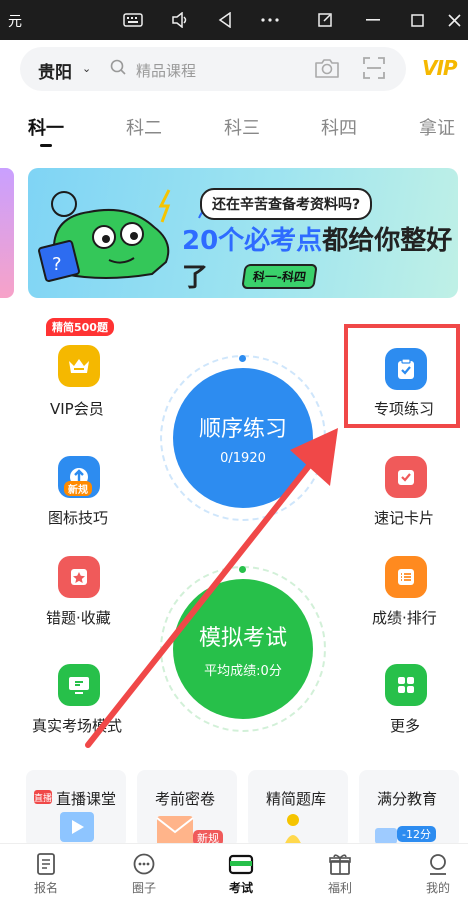 The image size is (468, 901). Describe the element at coordinates (46, 864) in the screenshot. I see `document-icon` at that location.